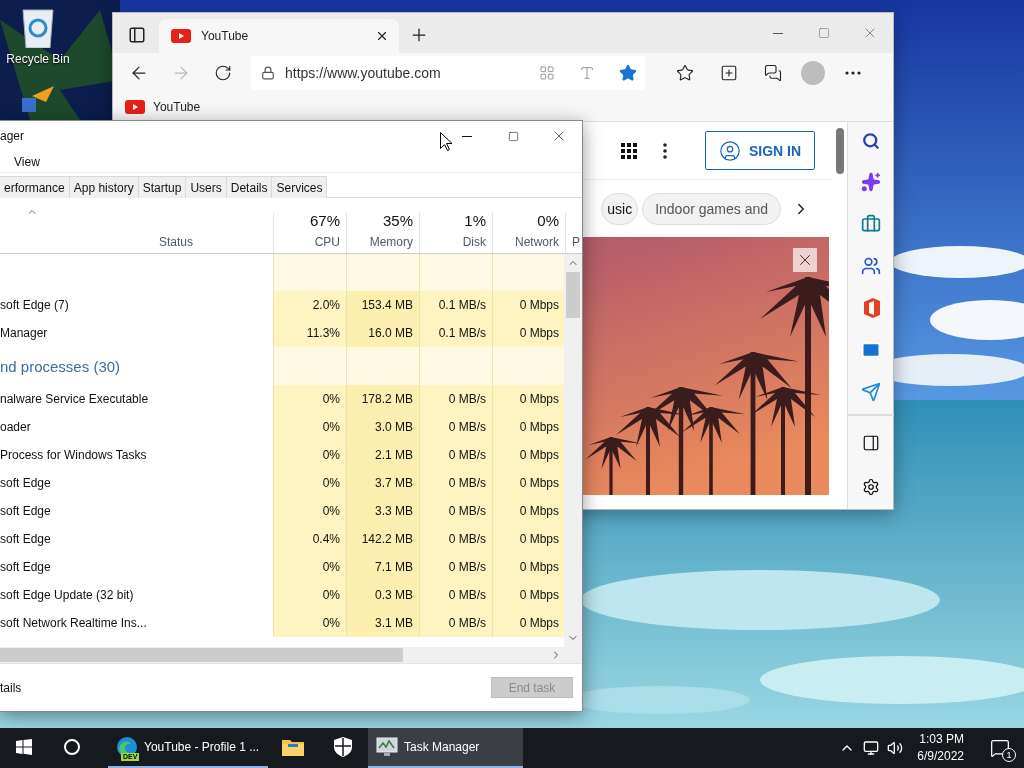 This screenshot has width=1024, height=768. I want to click on circle-icon, so click(72, 747).